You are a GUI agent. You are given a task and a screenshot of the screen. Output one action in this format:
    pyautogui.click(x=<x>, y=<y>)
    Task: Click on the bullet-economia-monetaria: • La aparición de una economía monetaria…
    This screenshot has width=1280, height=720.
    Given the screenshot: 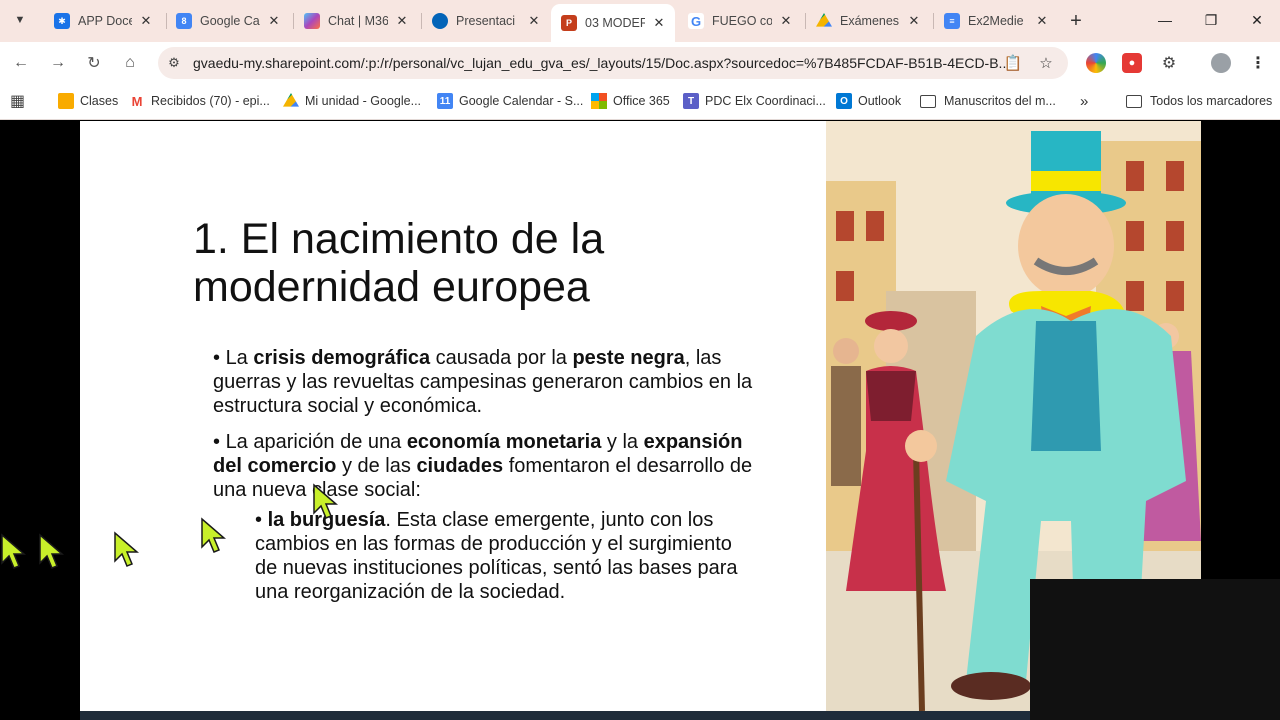 What is the action you would take?
    pyautogui.click(x=483, y=517)
    